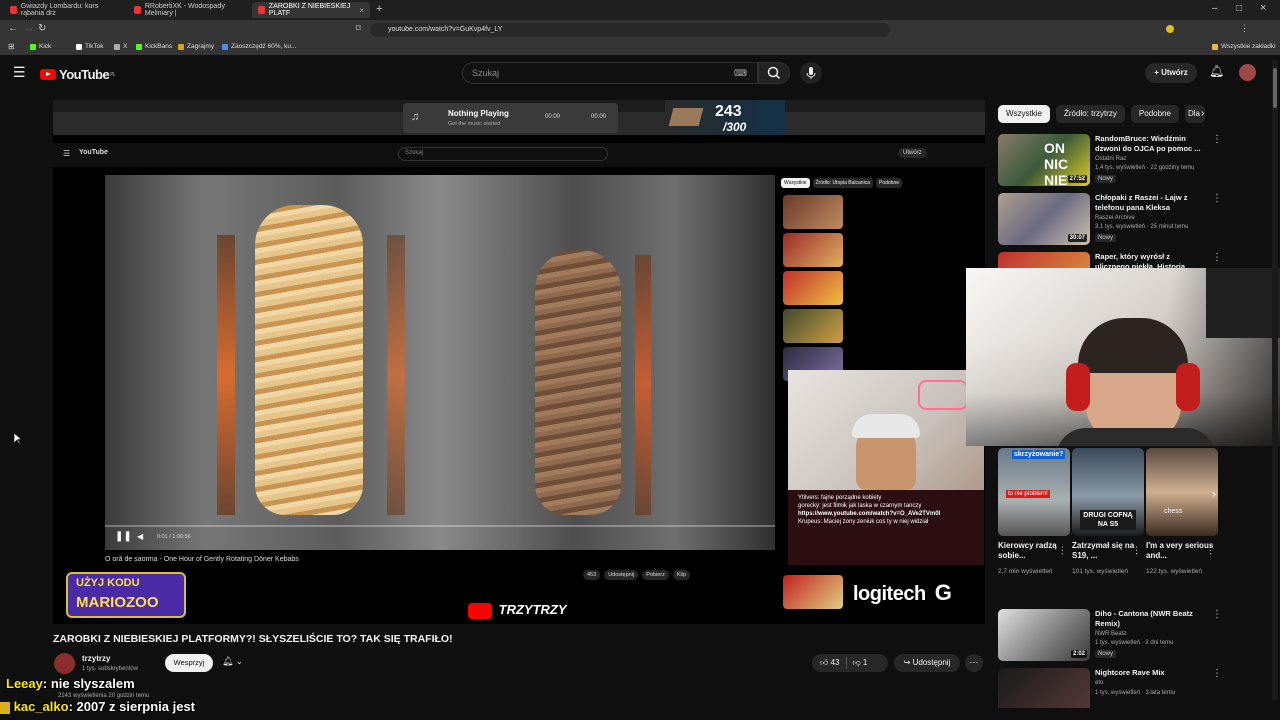 Image resolution: width=1280 pixels, height=720 pixels. What do you see at coordinates (637, 575) in the screenshot?
I see `inner-video-actions: 453 Udostępnij Pobierz Klip` at bounding box center [637, 575].